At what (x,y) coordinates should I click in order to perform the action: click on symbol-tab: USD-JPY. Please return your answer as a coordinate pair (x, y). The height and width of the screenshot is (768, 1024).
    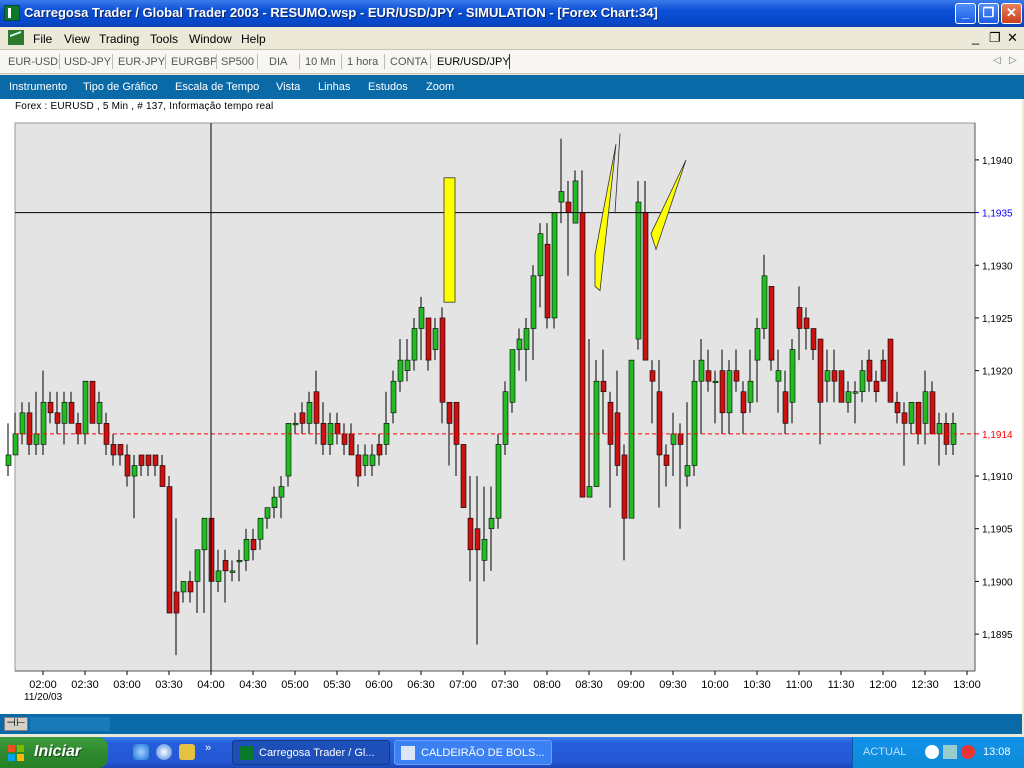
    Looking at the image, I should click on (87, 62).